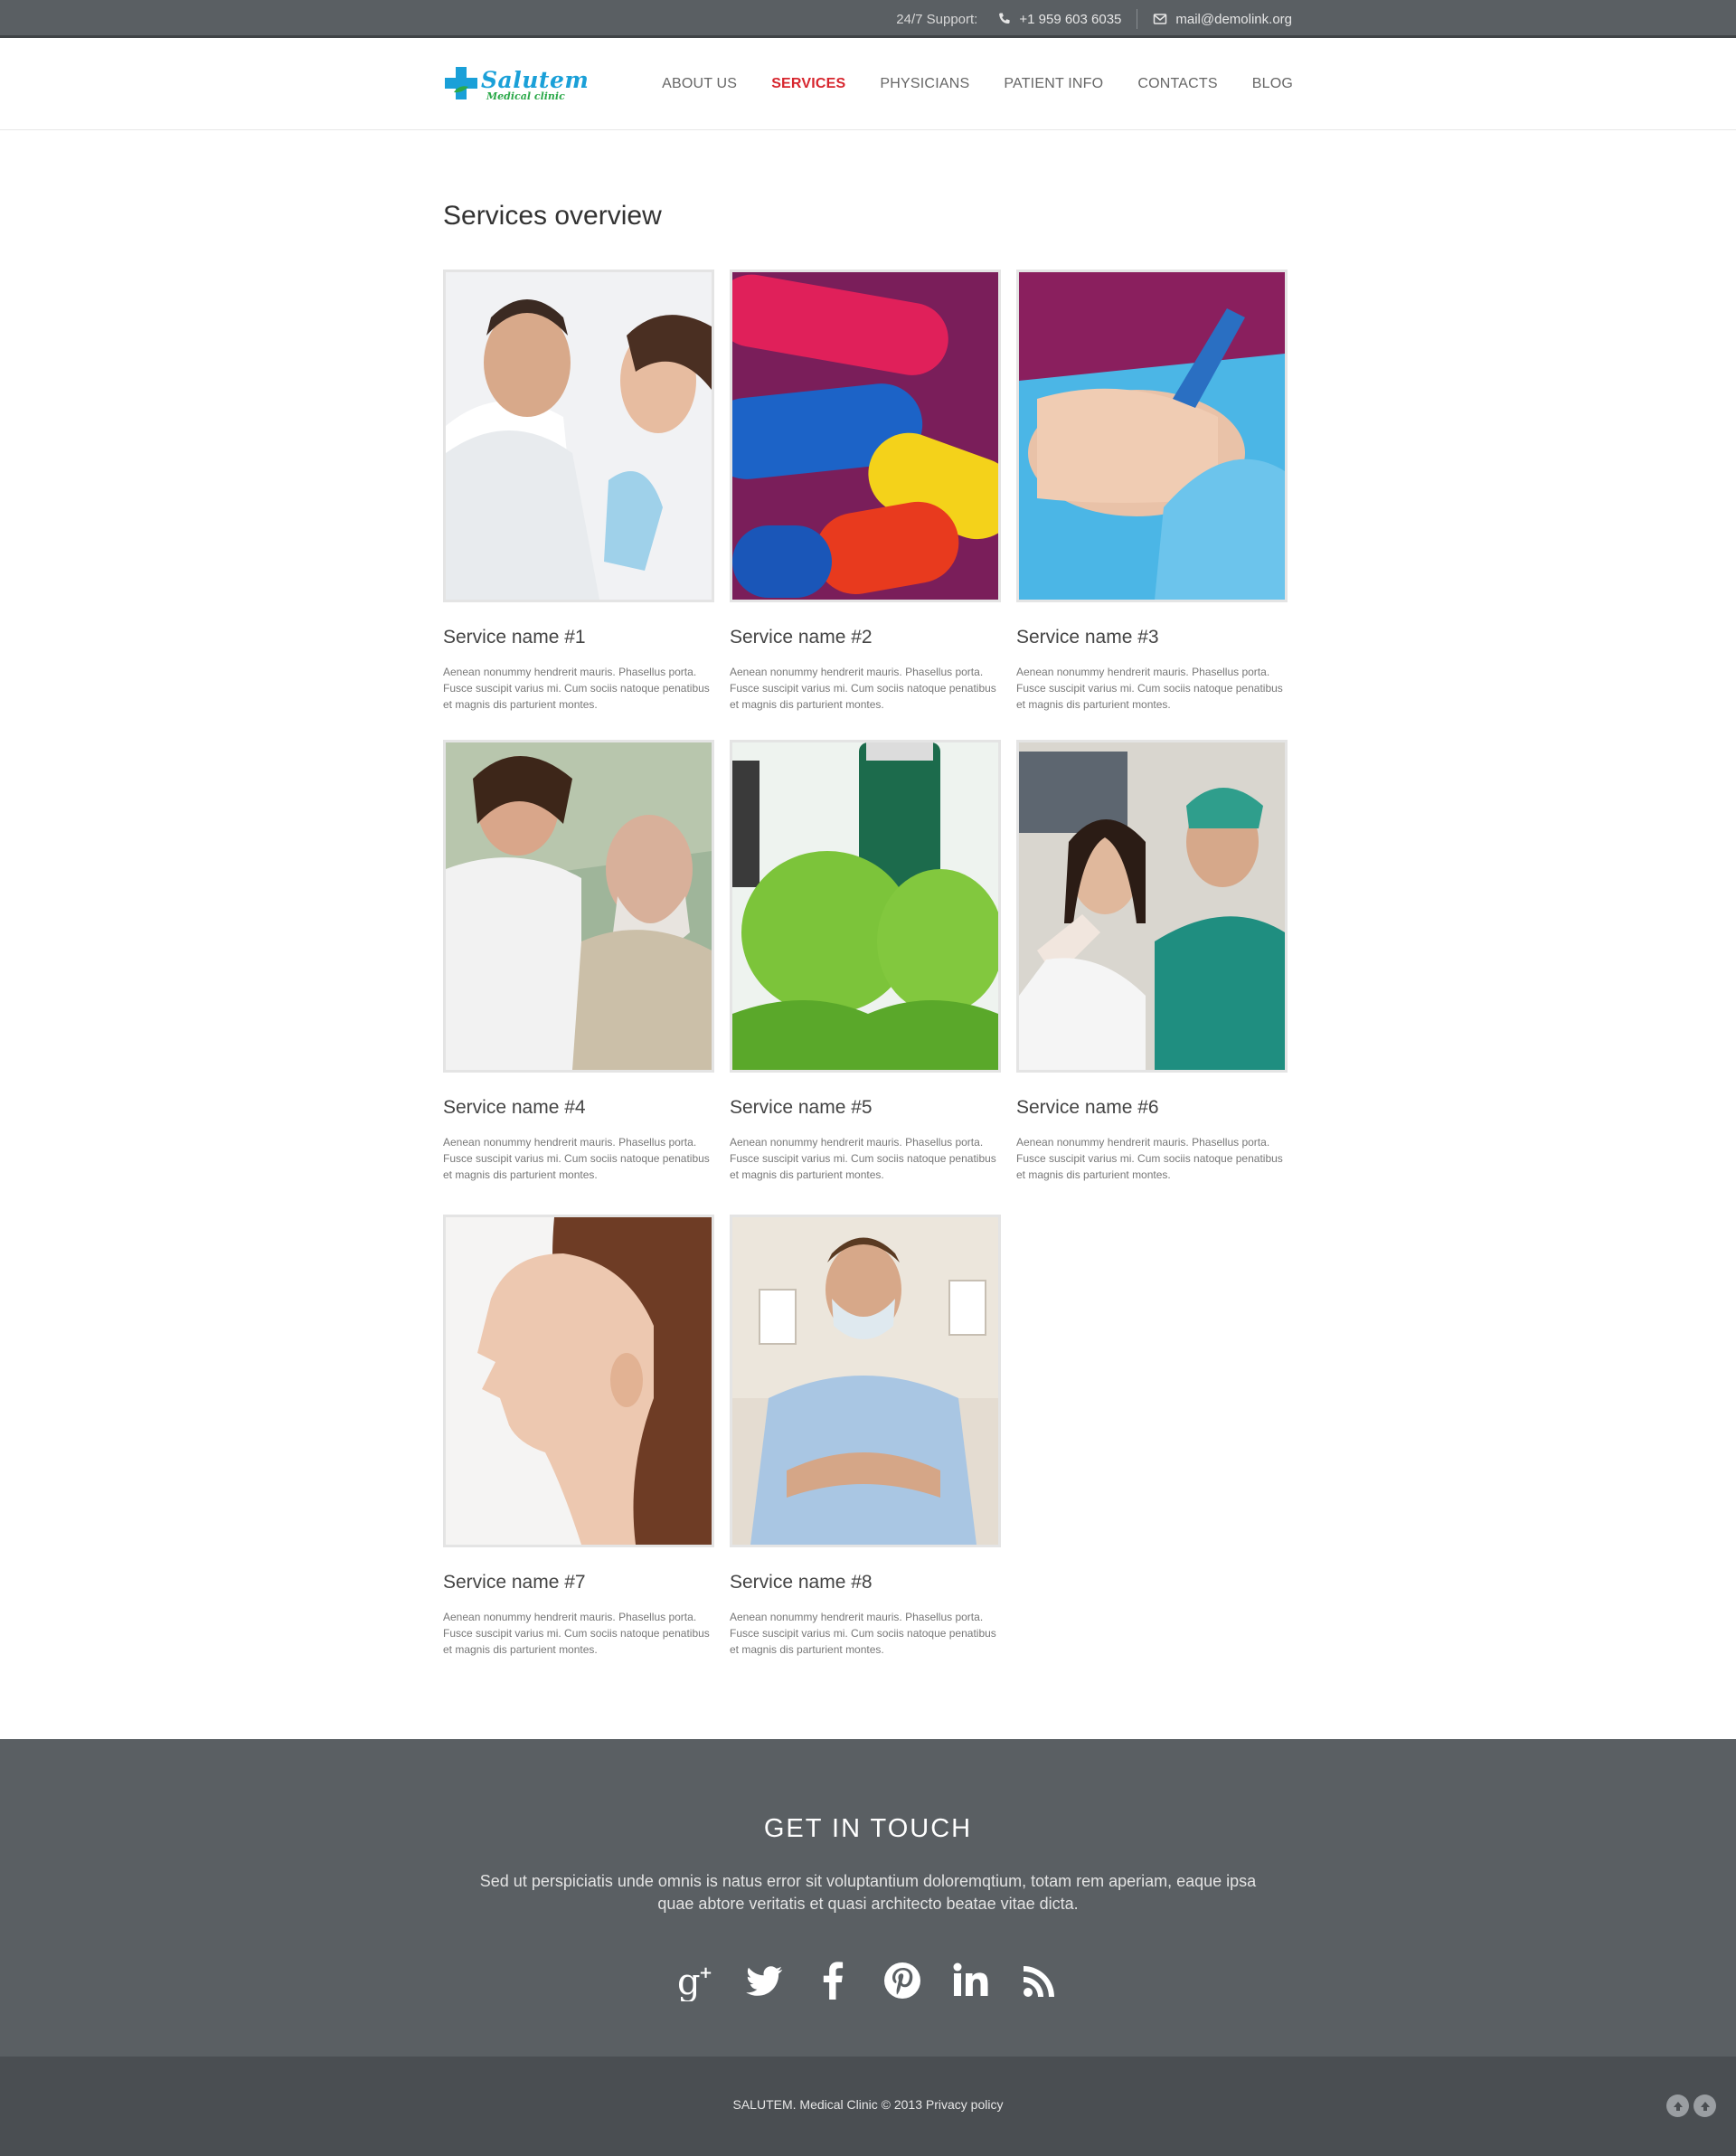 Image resolution: width=1736 pixels, height=2156 pixels. What do you see at coordinates (1177, 84) in the screenshot?
I see `nav-contacts: CONTACTS` at bounding box center [1177, 84].